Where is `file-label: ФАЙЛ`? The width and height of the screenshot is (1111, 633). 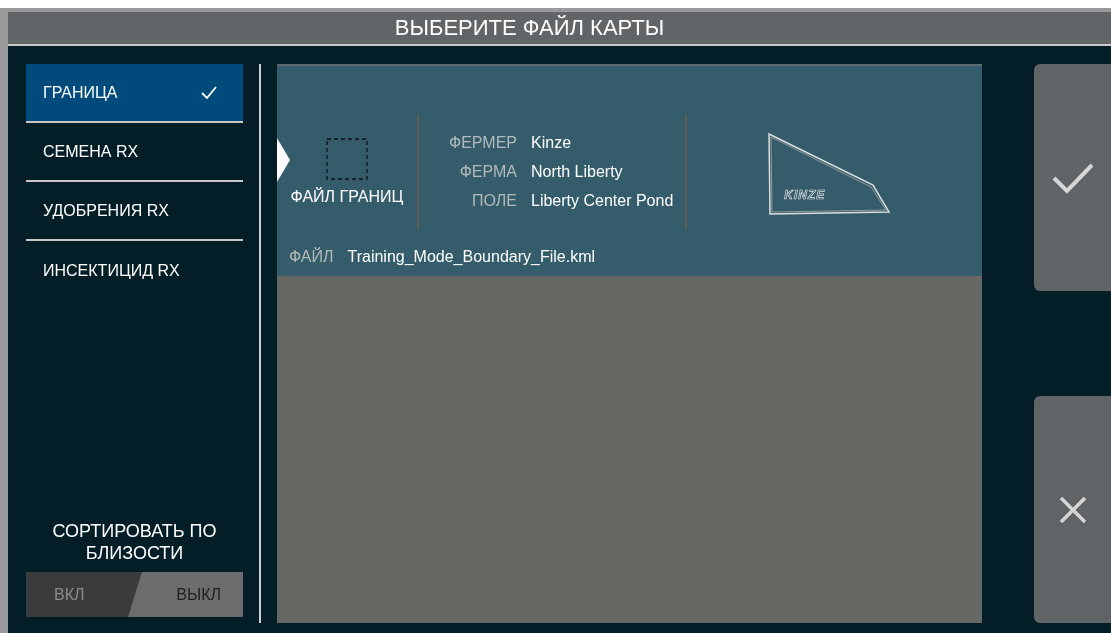
file-label: ФАЙЛ is located at coordinates (311, 257).